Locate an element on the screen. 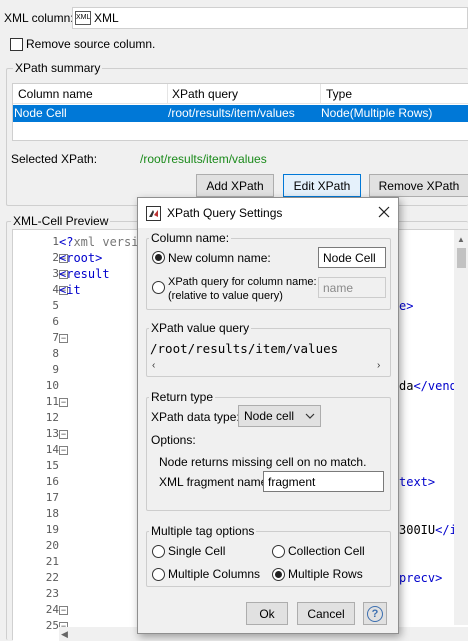 This screenshot has width=468, height=641. line-number: 12 is located at coordinates (52, 417).